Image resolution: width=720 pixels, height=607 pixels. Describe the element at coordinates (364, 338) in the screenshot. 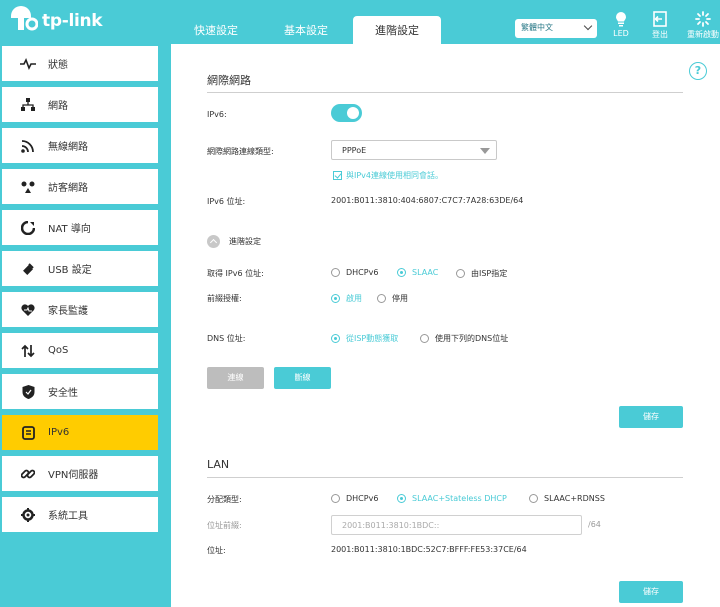

I see `radio-dns-isp: 從ISP動態獲取` at that location.